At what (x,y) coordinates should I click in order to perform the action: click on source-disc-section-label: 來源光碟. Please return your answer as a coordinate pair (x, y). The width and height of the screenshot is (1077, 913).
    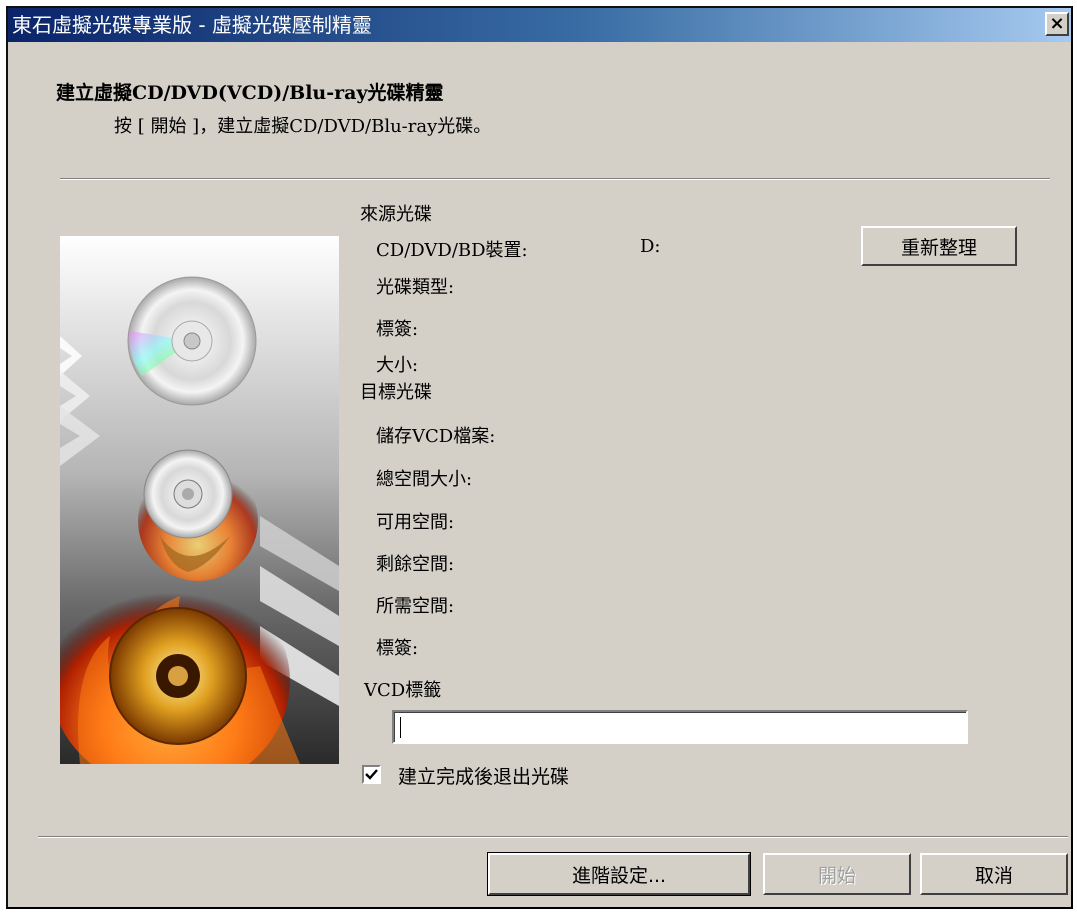
    Looking at the image, I should click on (396, 214).